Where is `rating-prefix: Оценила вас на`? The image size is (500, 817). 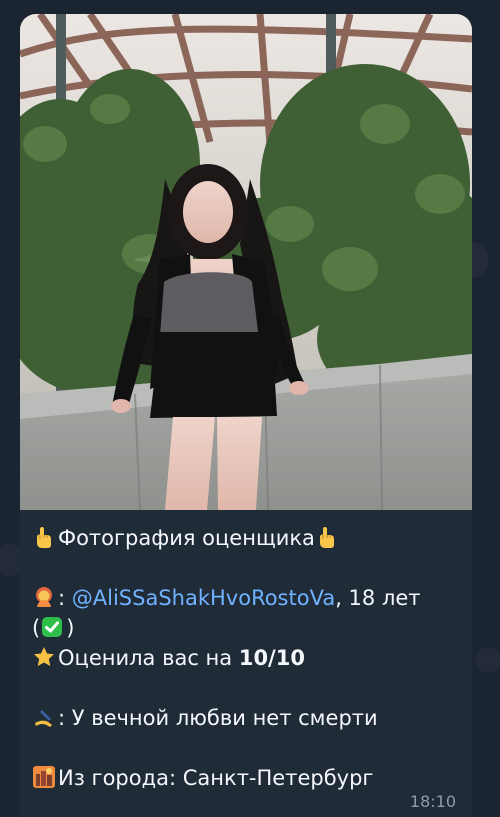 rating-prefix: Оценила вас на is located at coordinates (148, 658).